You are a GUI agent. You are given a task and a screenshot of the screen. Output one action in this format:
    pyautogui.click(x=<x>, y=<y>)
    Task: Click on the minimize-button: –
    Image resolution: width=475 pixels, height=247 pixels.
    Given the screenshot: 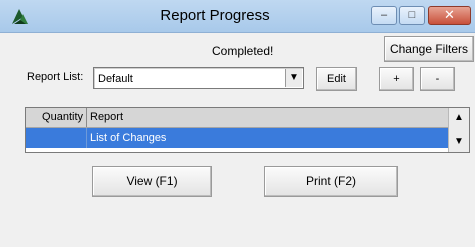 What is the action you would take?
    pyautogui.click(x=384, y=15)
    